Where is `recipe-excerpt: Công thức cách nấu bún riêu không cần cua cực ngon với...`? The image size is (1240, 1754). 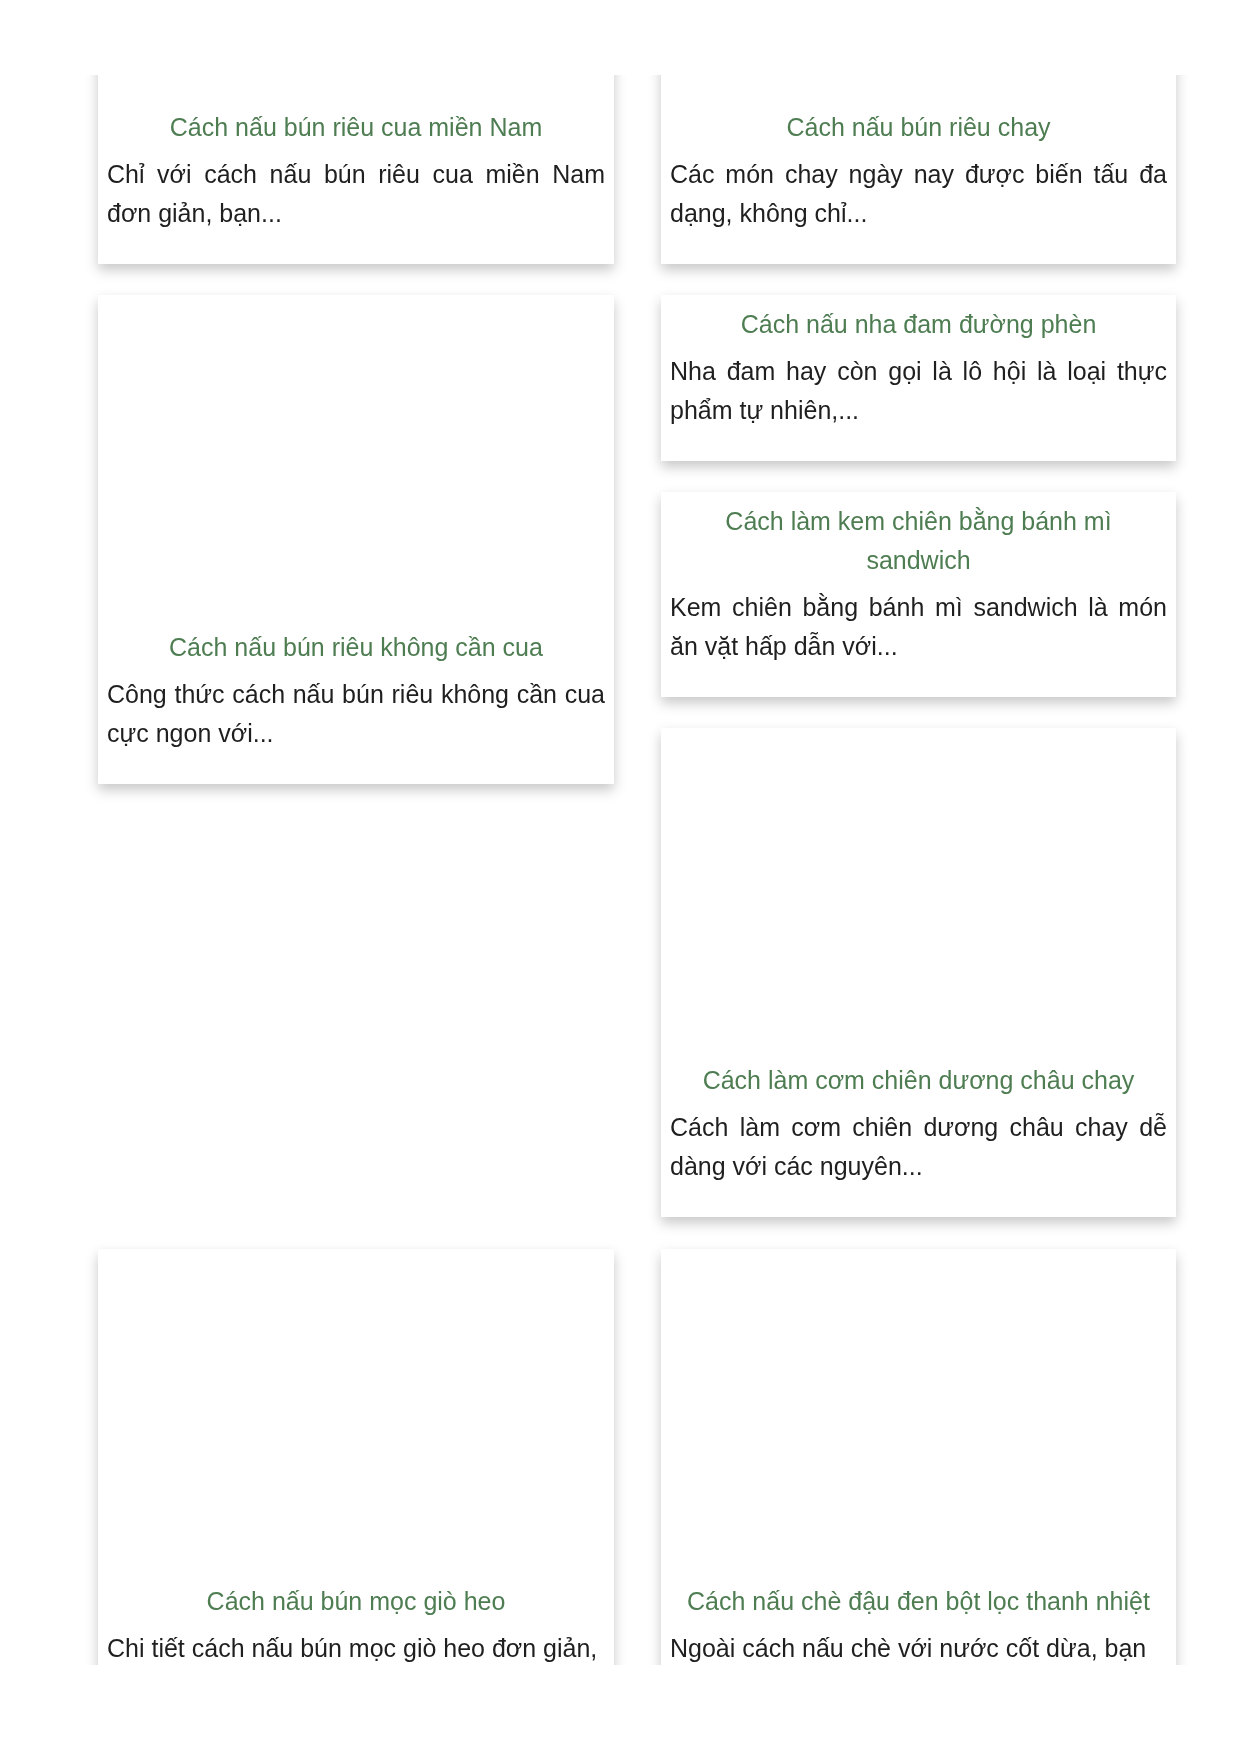 recipe-excerpt: Công thức cách nấu bún riêu không cần cua cực ngon với... is located at coordinates (356, 714).